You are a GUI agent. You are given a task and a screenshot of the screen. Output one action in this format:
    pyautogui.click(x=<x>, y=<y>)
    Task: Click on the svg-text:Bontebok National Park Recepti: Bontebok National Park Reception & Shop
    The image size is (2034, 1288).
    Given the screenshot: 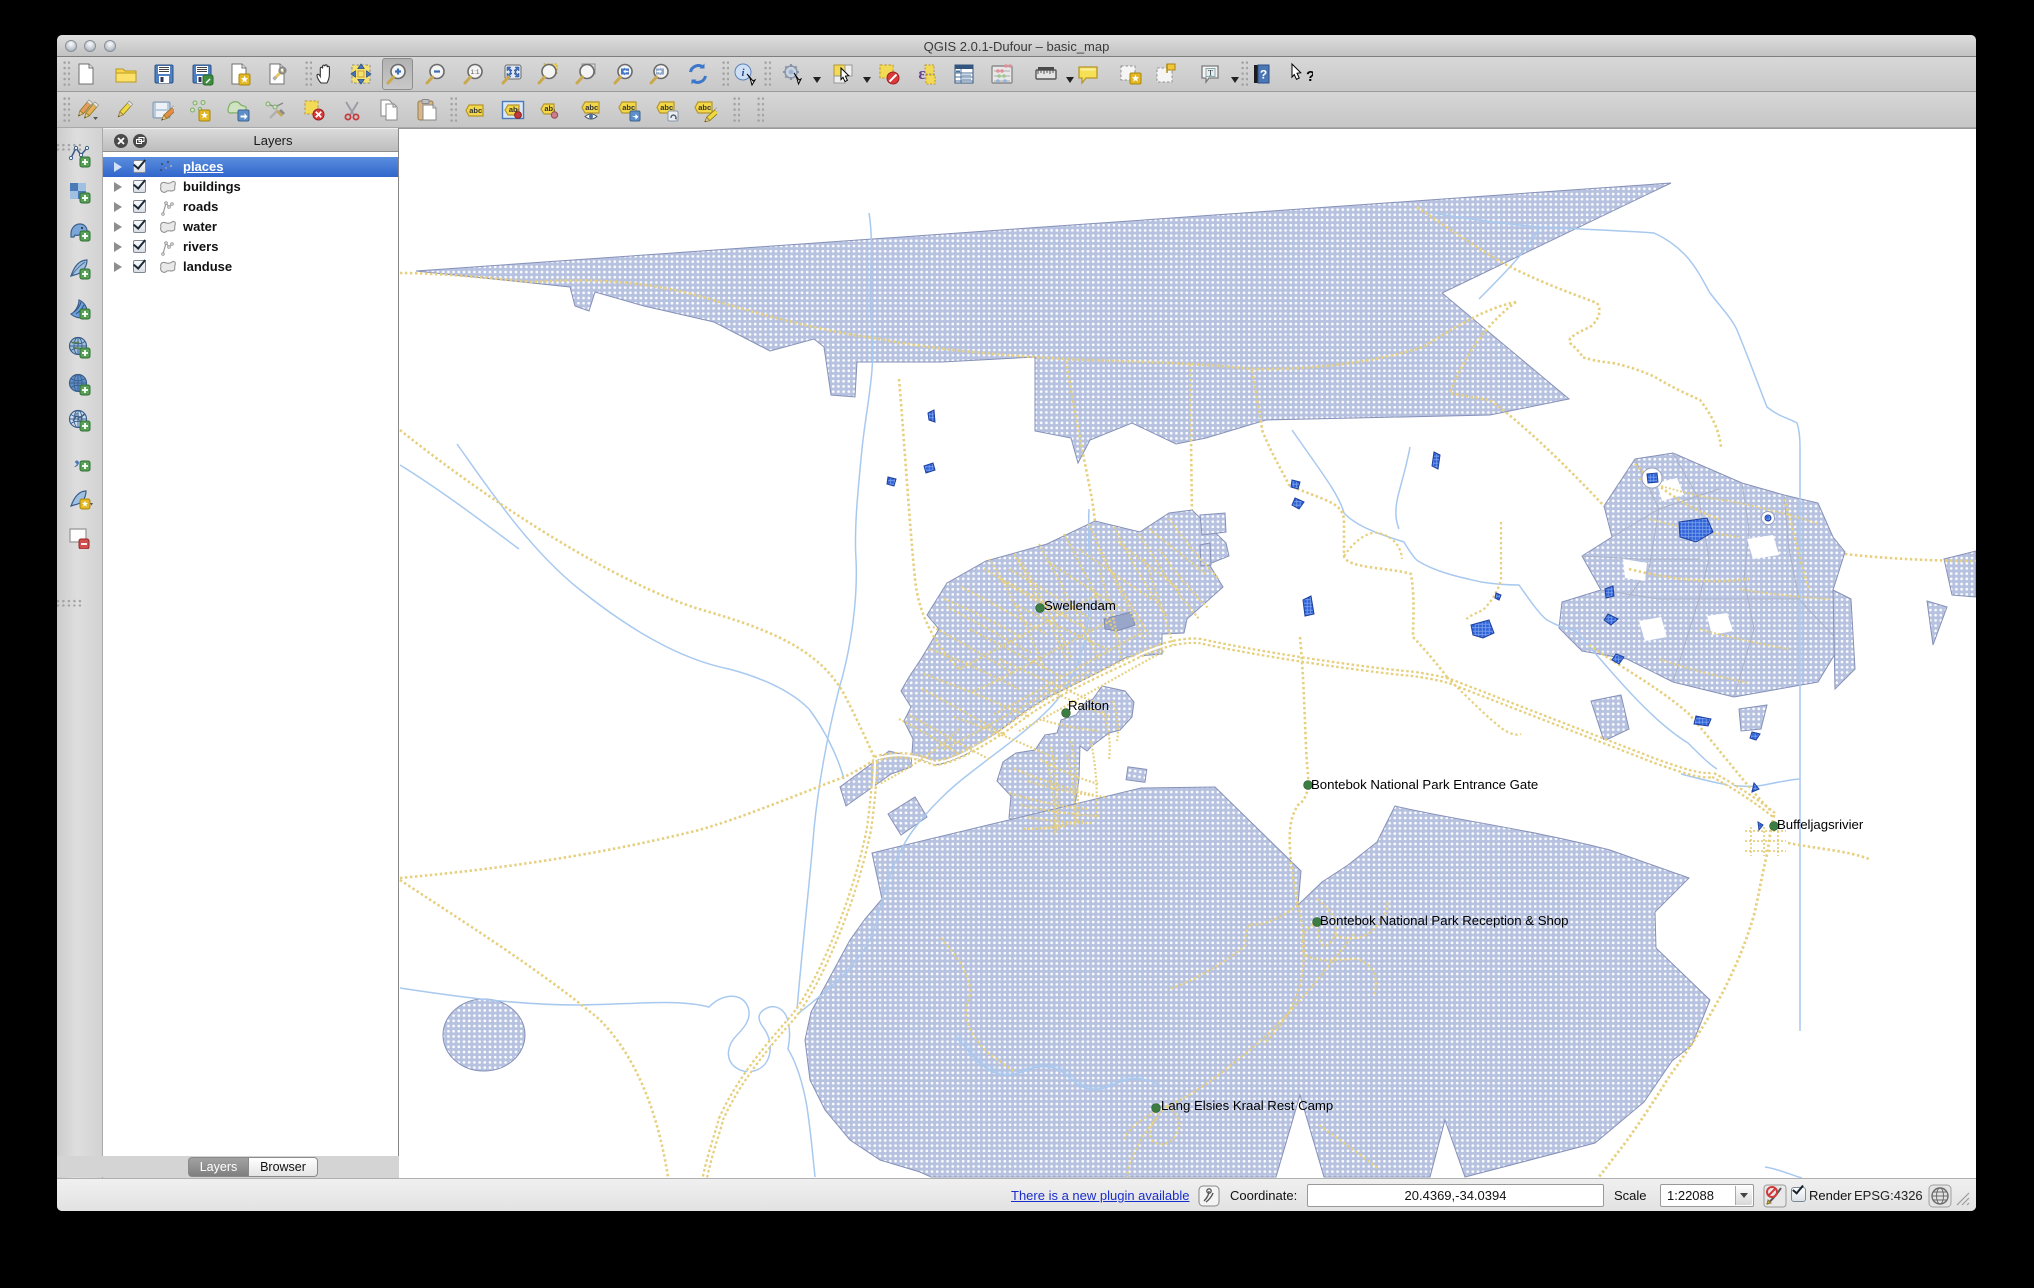 What is the action you would take?
    pyautogui.click(x=1444, y=920)
    